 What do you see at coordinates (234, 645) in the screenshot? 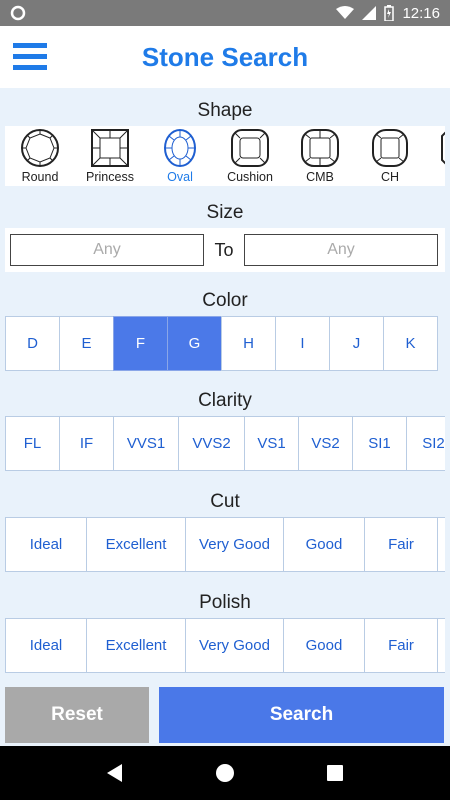
I see `polish-option-very-good: Very Good` at bounding box center [234, 645].